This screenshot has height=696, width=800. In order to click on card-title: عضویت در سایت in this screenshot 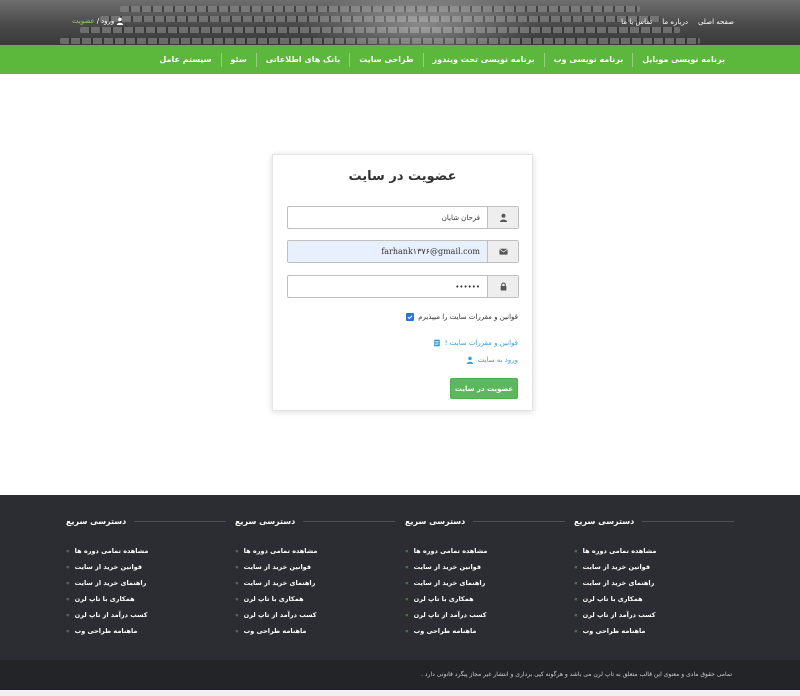, I will do `click(402, 176)`.